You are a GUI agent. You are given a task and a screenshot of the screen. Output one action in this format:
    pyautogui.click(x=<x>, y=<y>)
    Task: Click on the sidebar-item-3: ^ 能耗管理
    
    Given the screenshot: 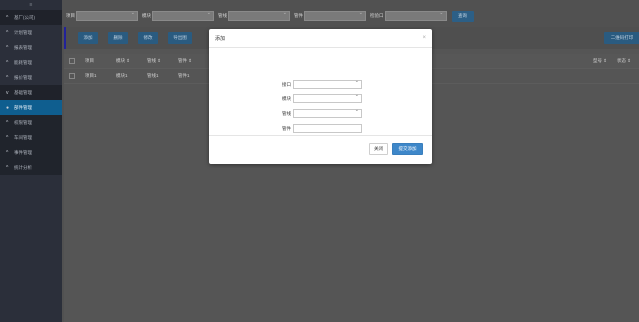 What is the action you would take?
    pyautogui.click(x=31, y=62)
    